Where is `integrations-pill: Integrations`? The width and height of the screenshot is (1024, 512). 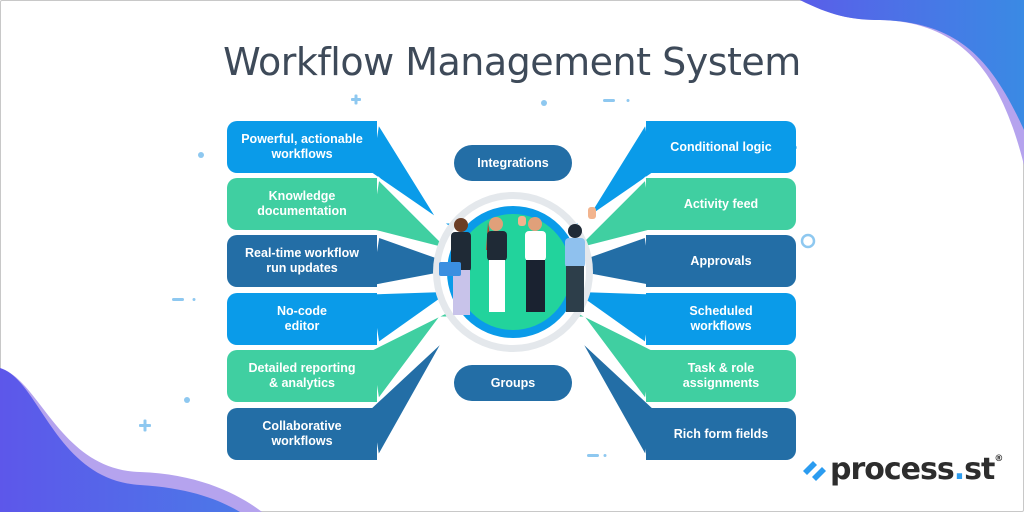 integrations-pill: Integrations is located at coordinates (513, 163).